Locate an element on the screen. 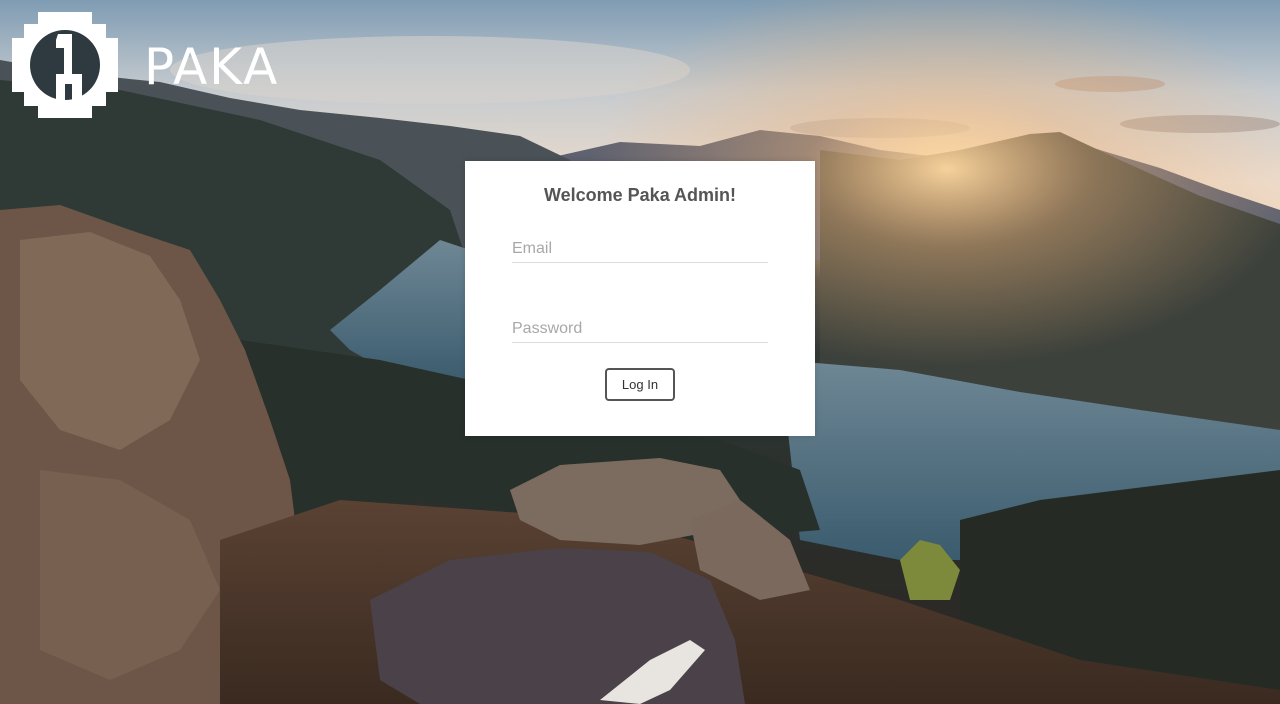  log-in-button: Log In is located at coordinates (640, 384).